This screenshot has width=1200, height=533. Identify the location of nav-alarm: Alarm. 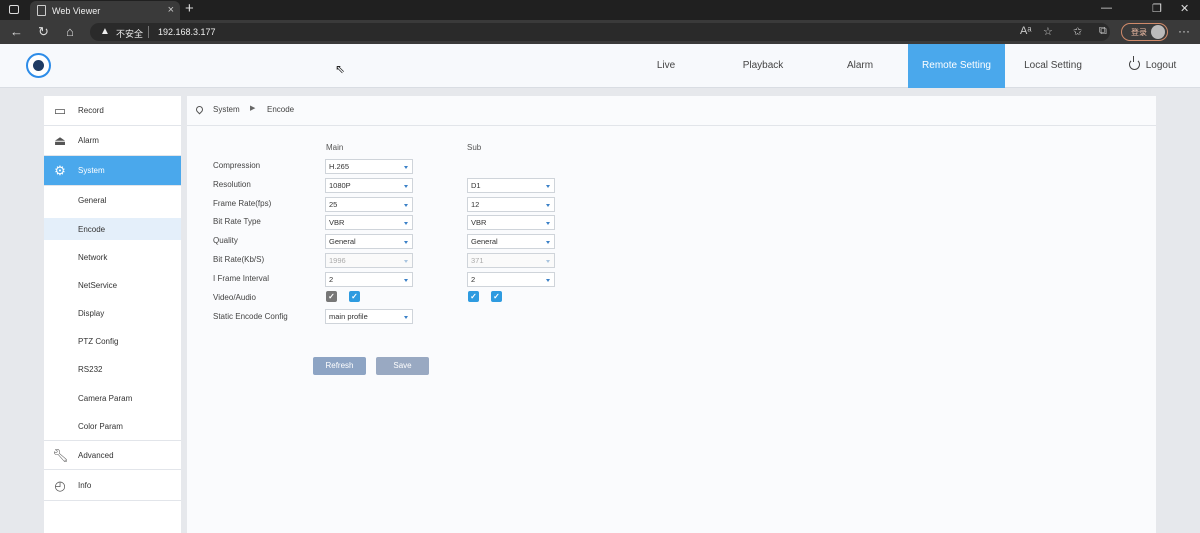
(860, 66).